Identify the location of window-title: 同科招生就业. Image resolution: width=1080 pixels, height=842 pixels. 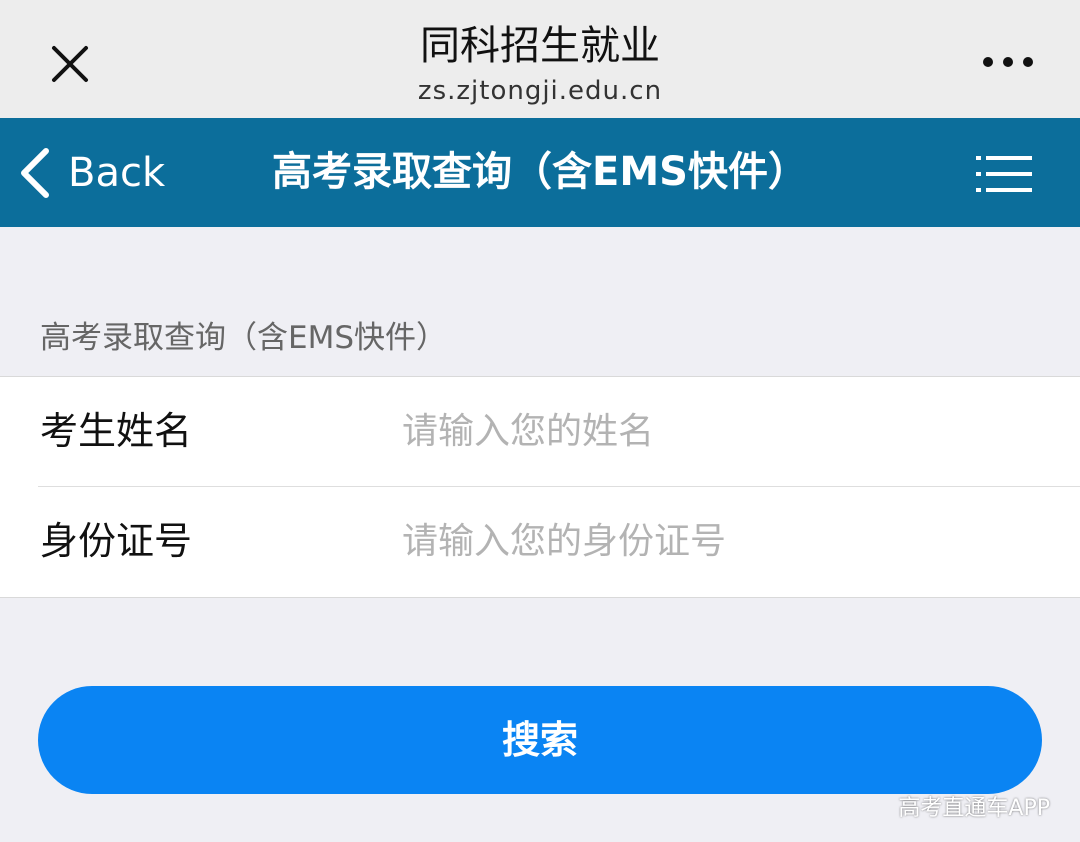
(540, 46).